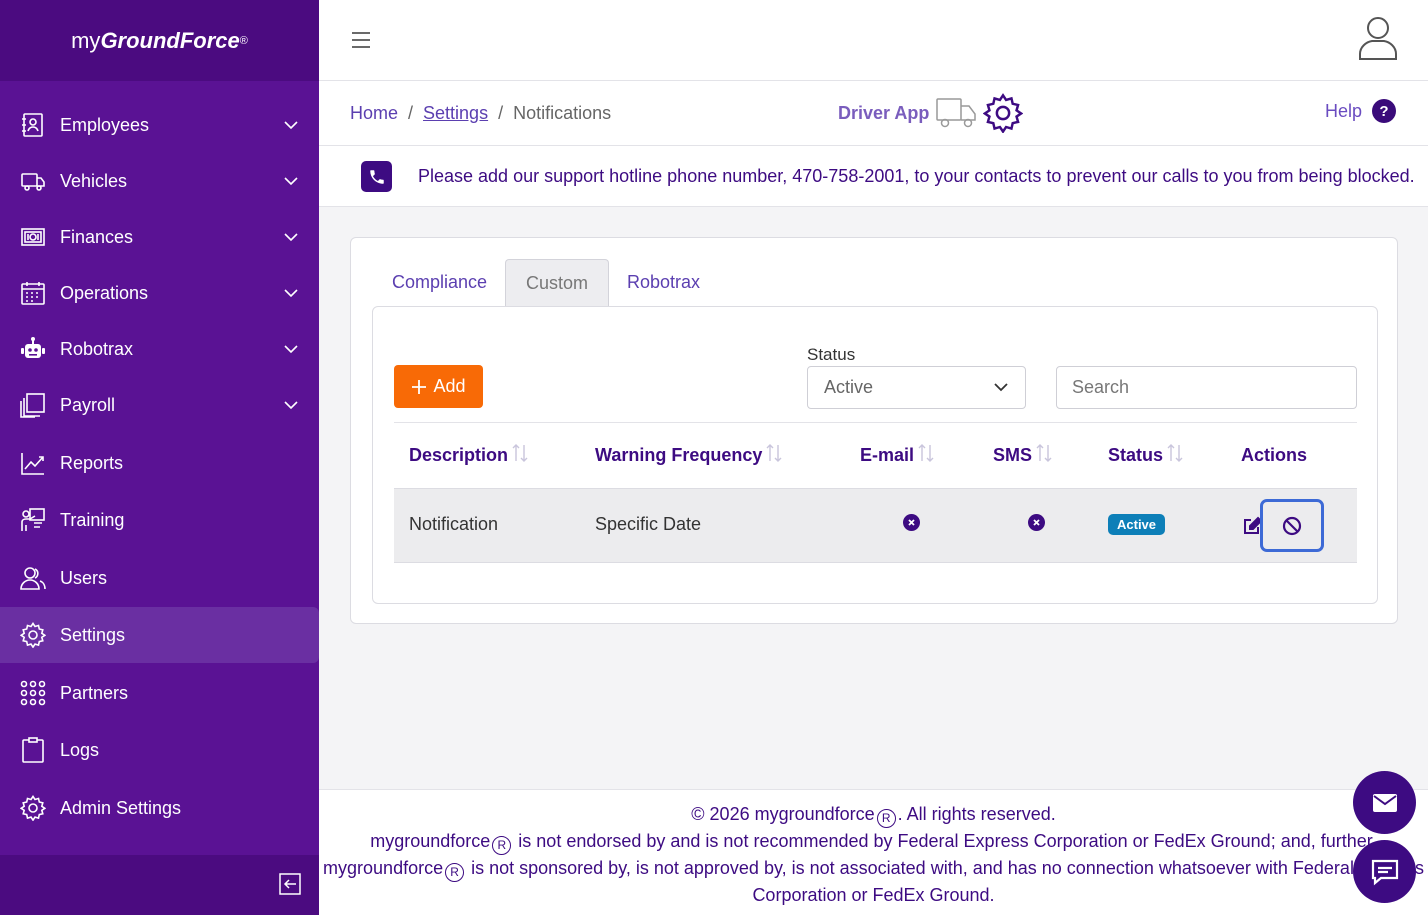  Describe the element at coordinates (887, 455) in the screenshot. I see `column-header-label: E-mail` at that location.